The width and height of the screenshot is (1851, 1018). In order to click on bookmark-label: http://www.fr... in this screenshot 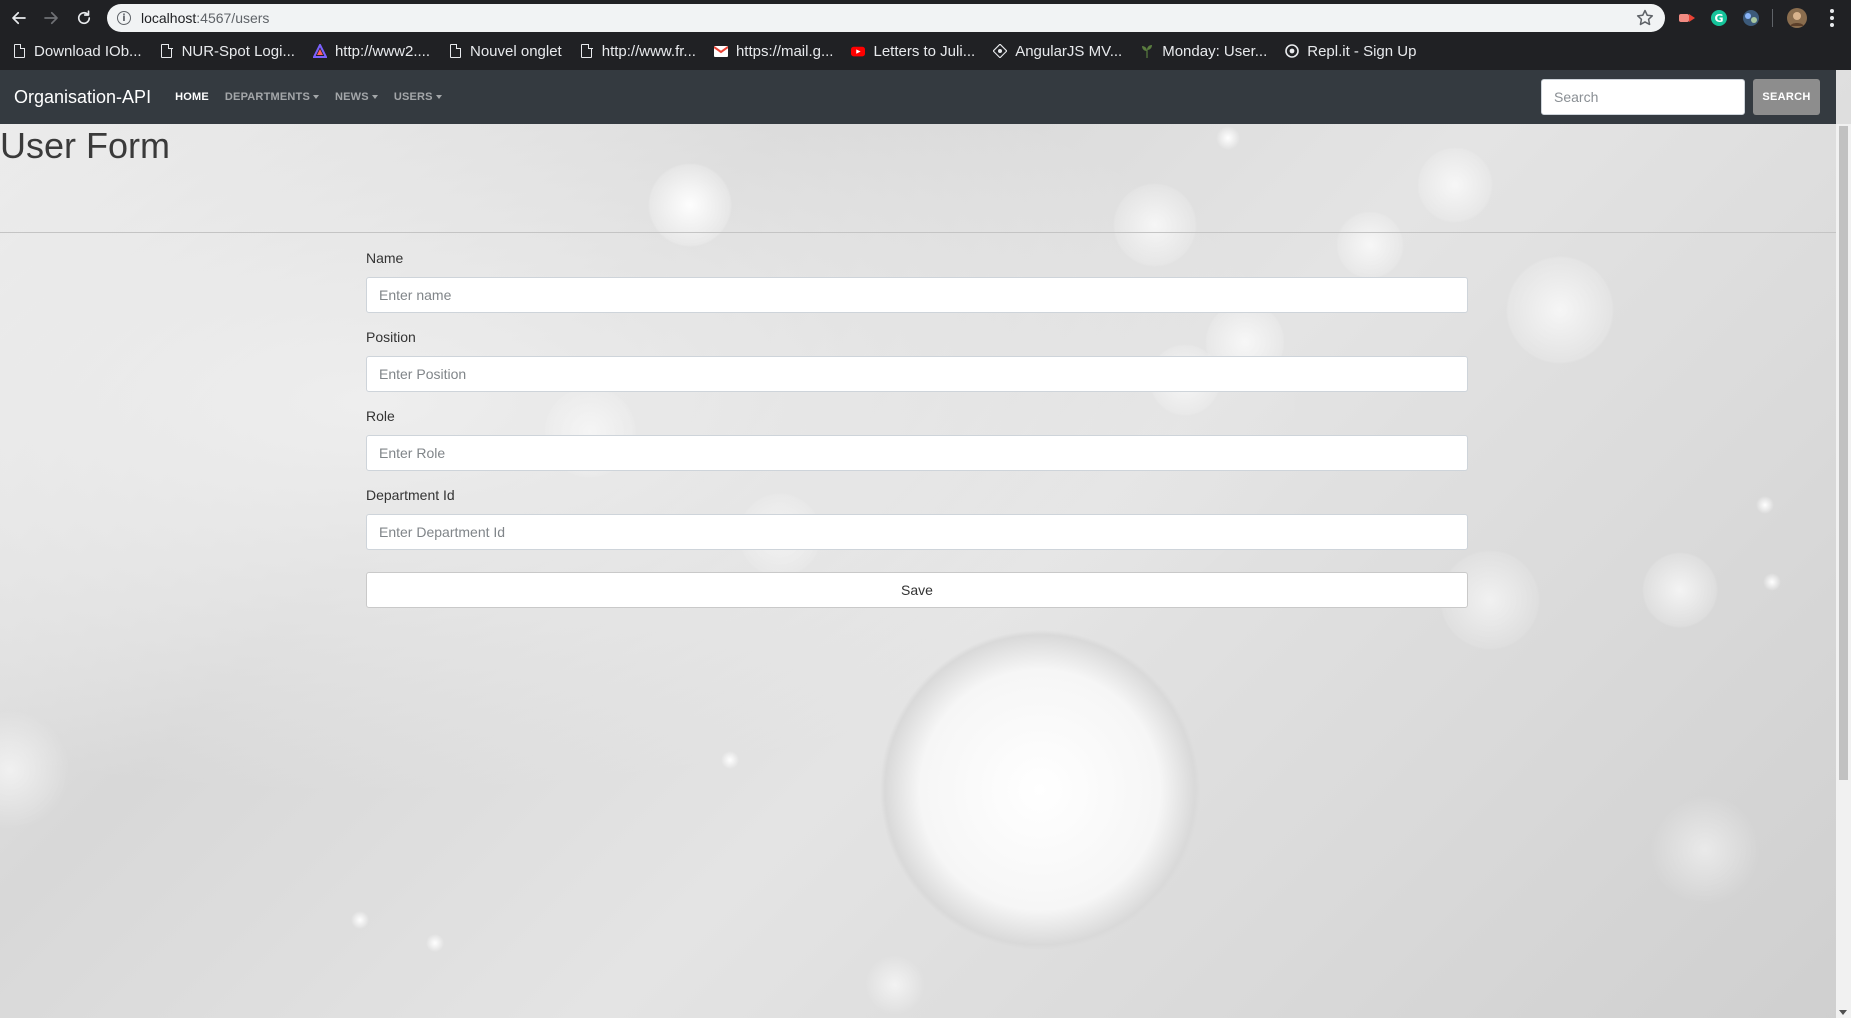, I will do `click(648, 51)`.